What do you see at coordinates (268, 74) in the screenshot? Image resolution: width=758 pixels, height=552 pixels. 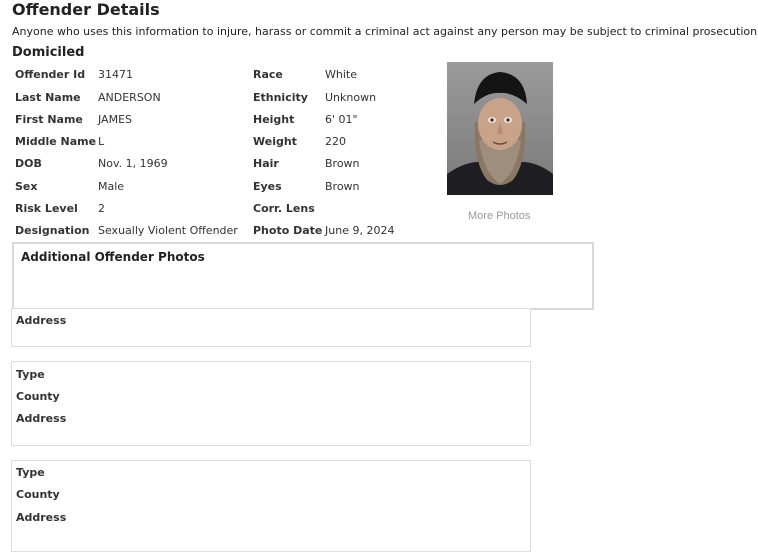 I see `label-race: Race` at bounding box center [268, 74].